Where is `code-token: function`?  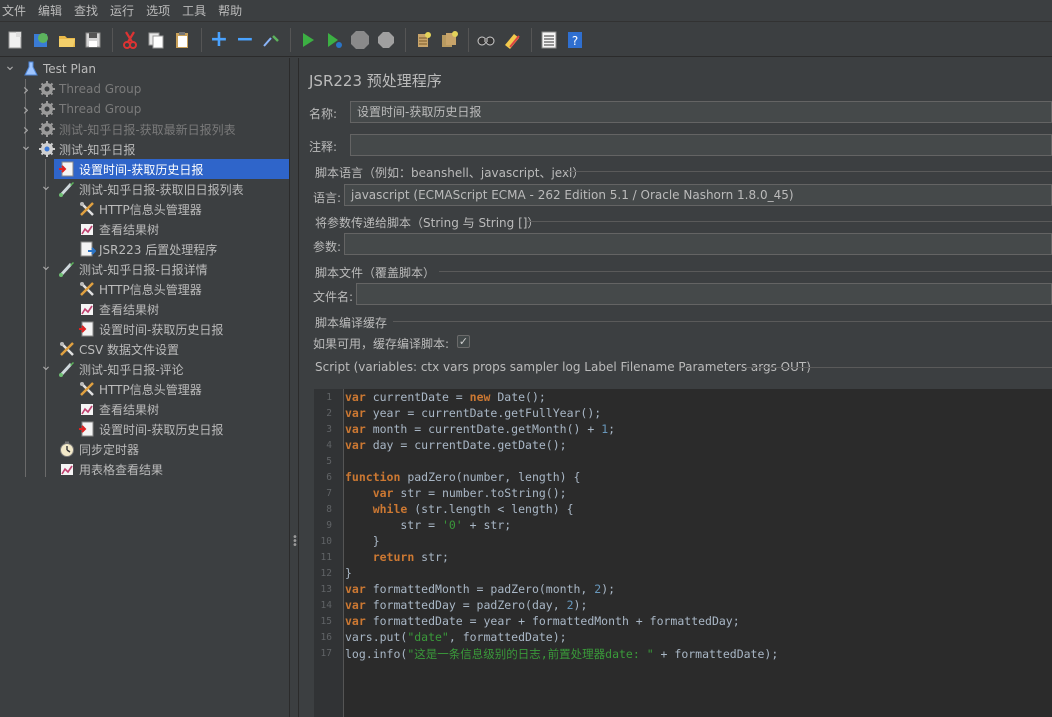 code-token: function is located at coordinates (373, 477).